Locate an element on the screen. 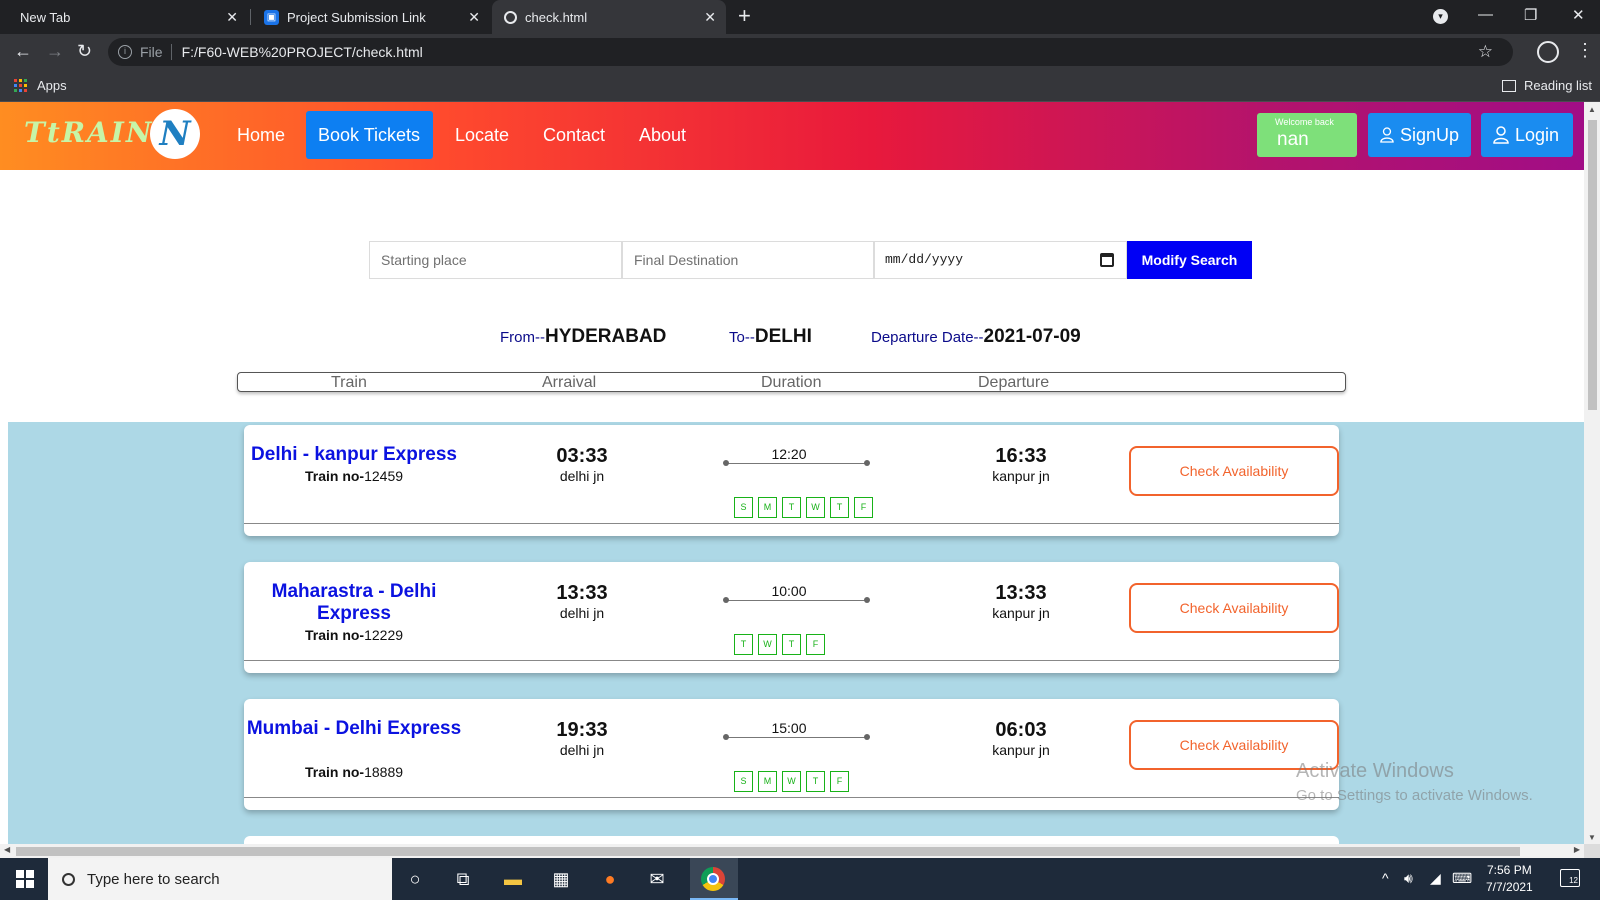  vertical-scrollbar: ▲ ▼ is located at coordinates (1592, 473).